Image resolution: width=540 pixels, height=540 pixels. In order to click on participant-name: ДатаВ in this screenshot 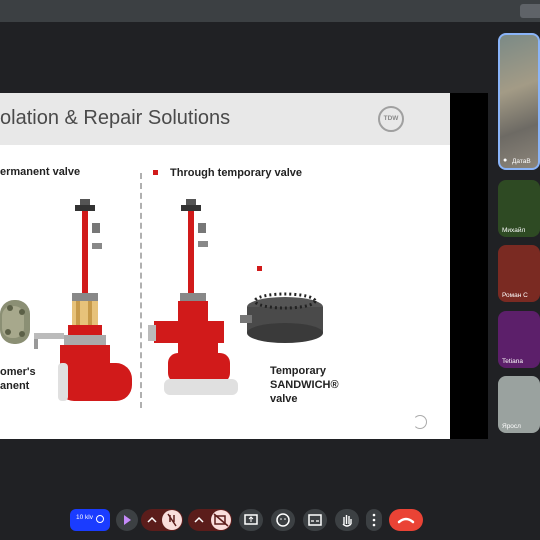, I will do `click(521, 161)`.